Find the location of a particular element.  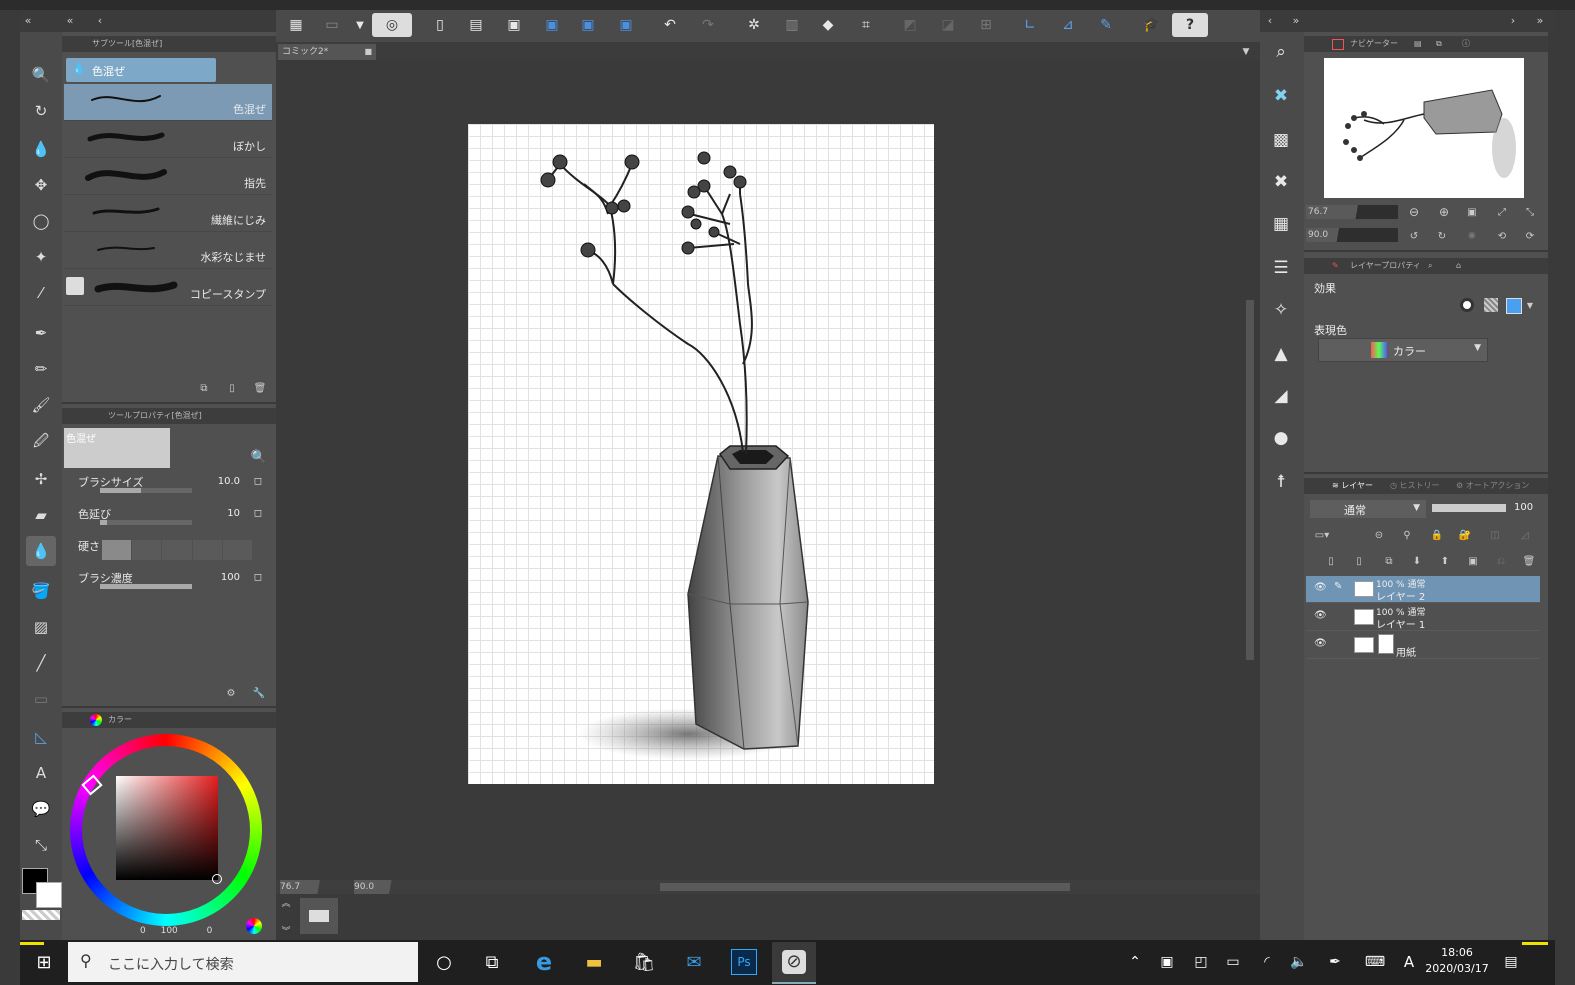

export-alt-icon: ▣ is located at coordinates (588, 25).